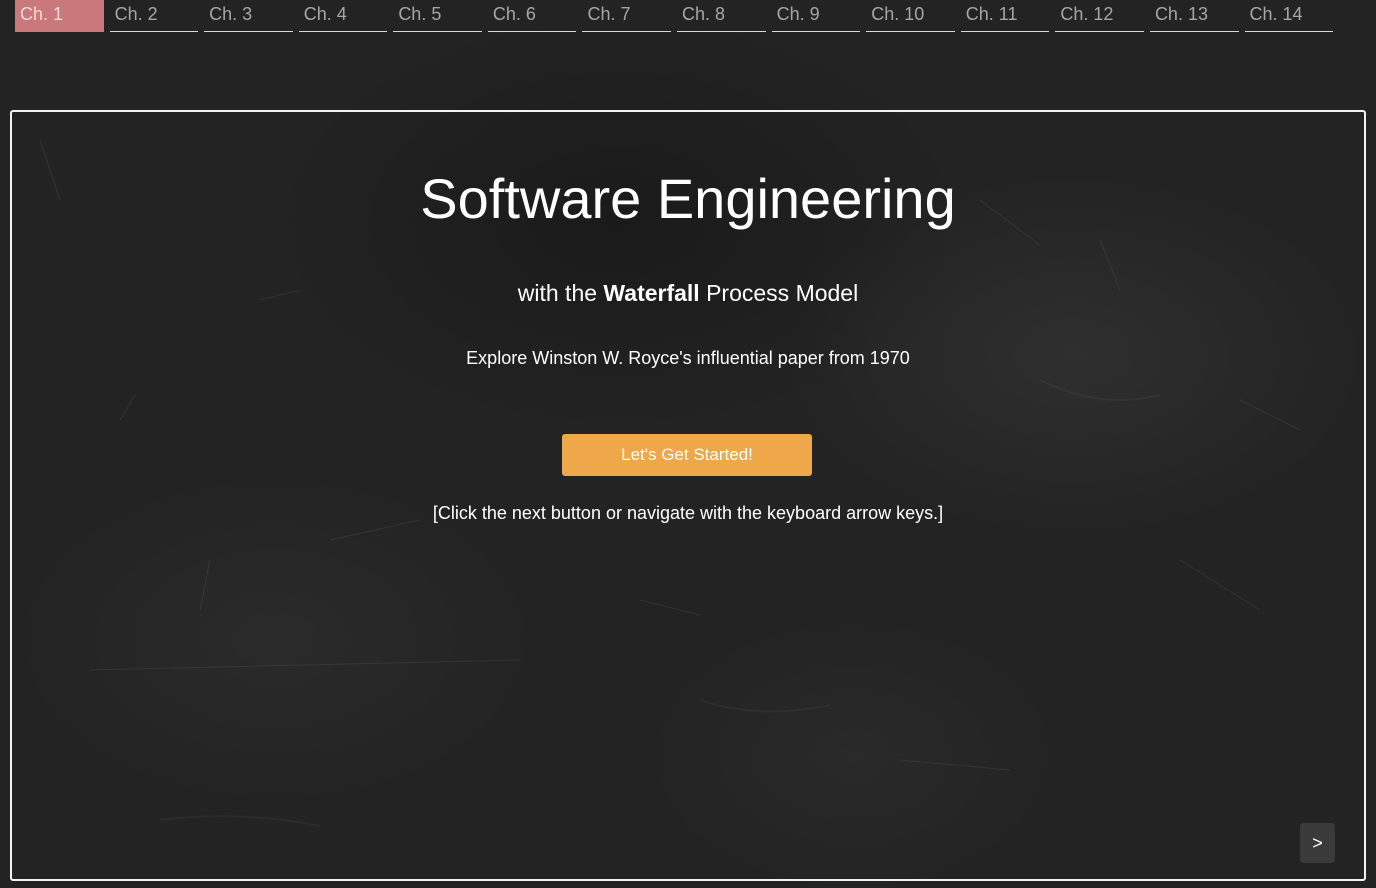 Image resolution: width=1376 pixels, height=888 pixels. I want to click on tab-chapter-14: Ch. 14, so click(1289, 16).